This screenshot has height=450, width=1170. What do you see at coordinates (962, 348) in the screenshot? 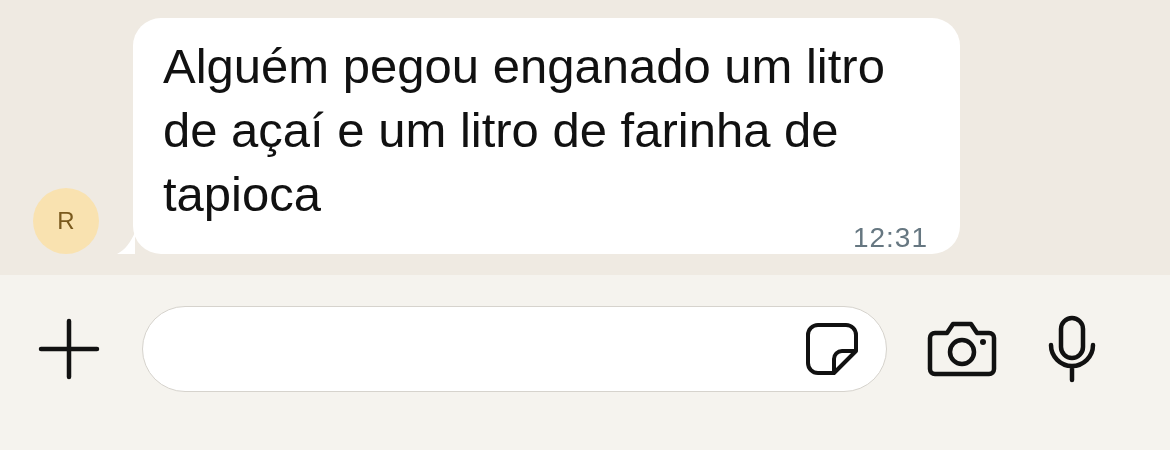
I see `camera-icon` at bounding box center [962, 348].